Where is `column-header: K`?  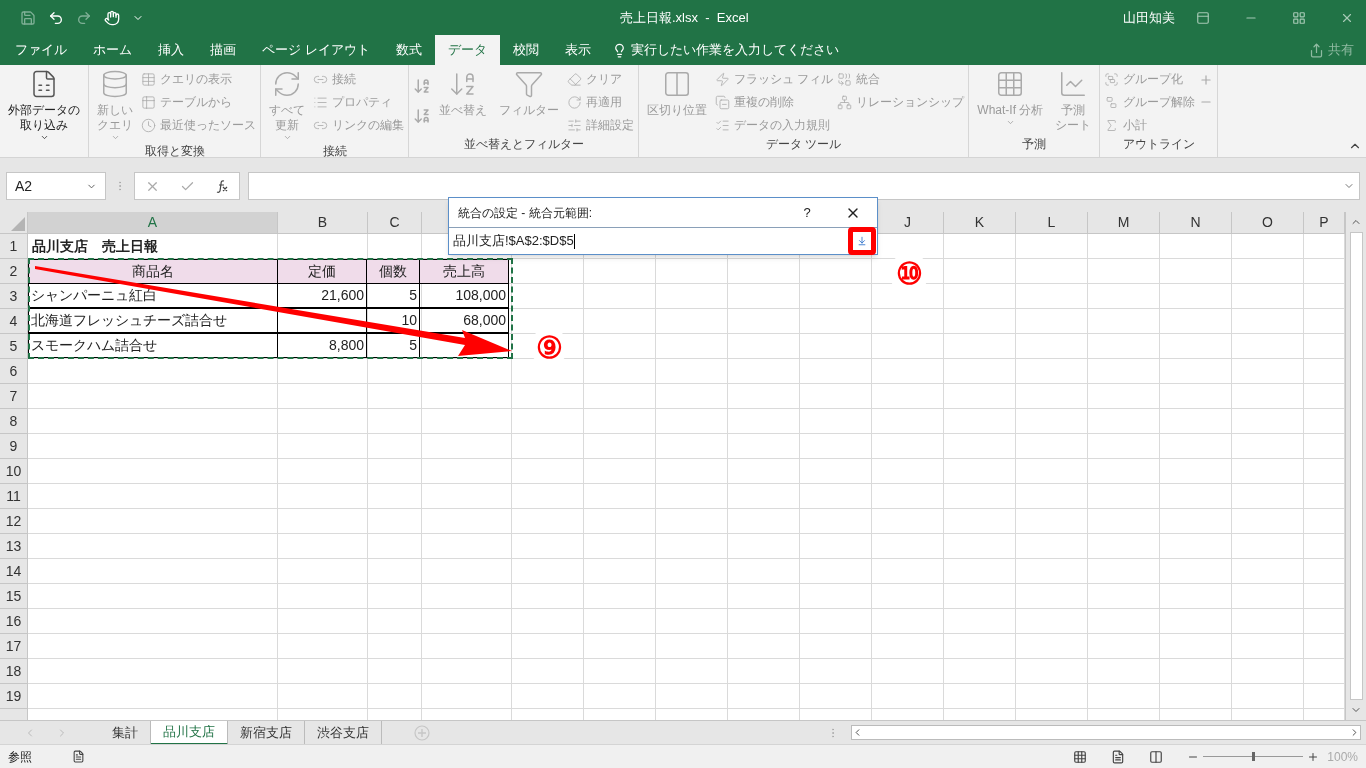 column-header: K is located at coordinates (980, 222).